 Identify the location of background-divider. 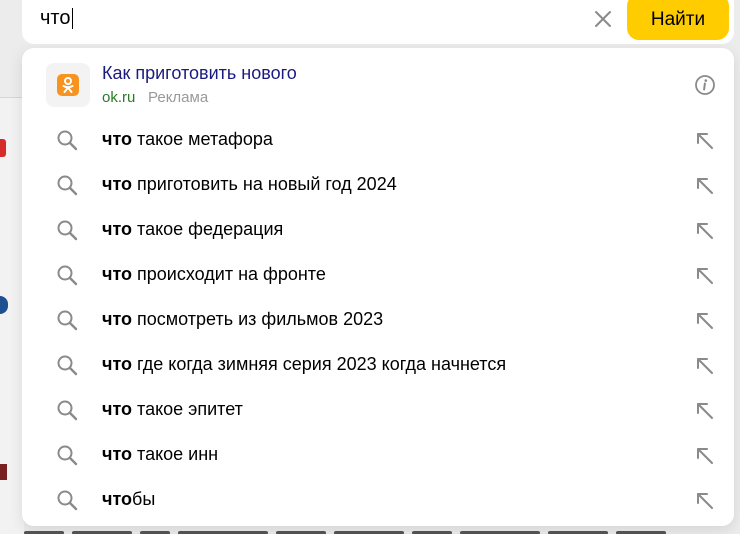
(12, 97).